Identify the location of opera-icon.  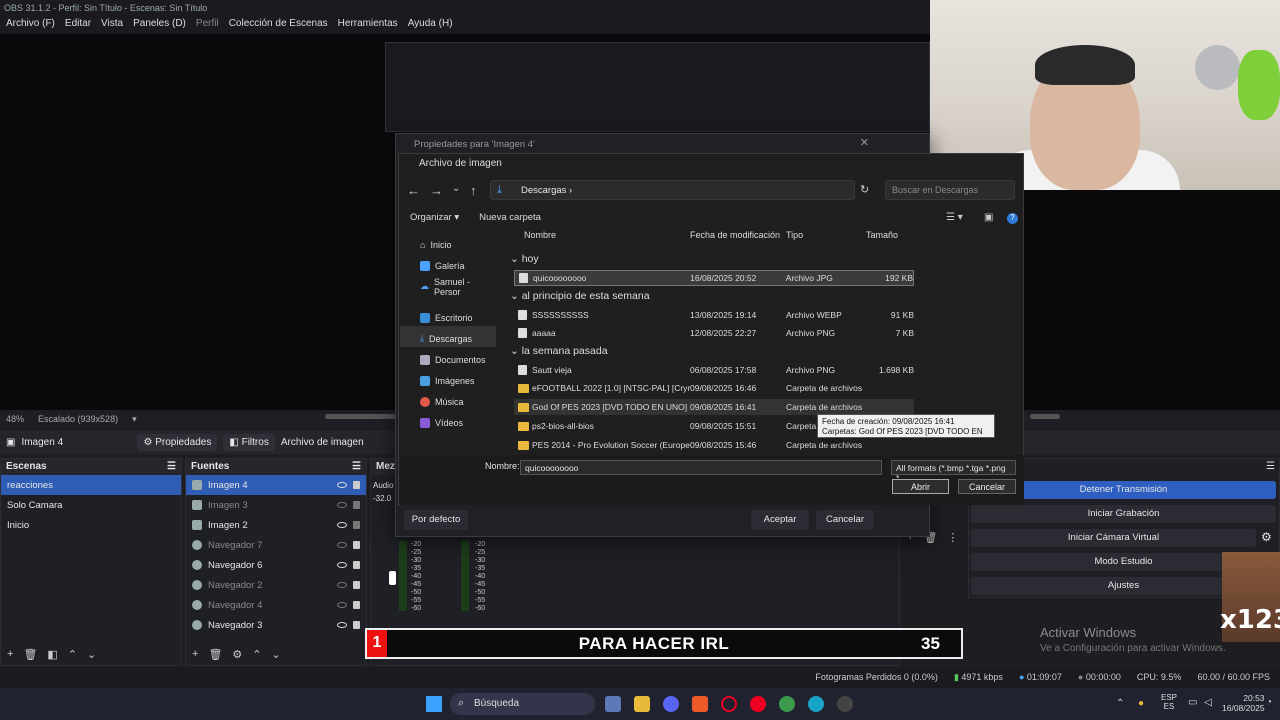
(729, 704).